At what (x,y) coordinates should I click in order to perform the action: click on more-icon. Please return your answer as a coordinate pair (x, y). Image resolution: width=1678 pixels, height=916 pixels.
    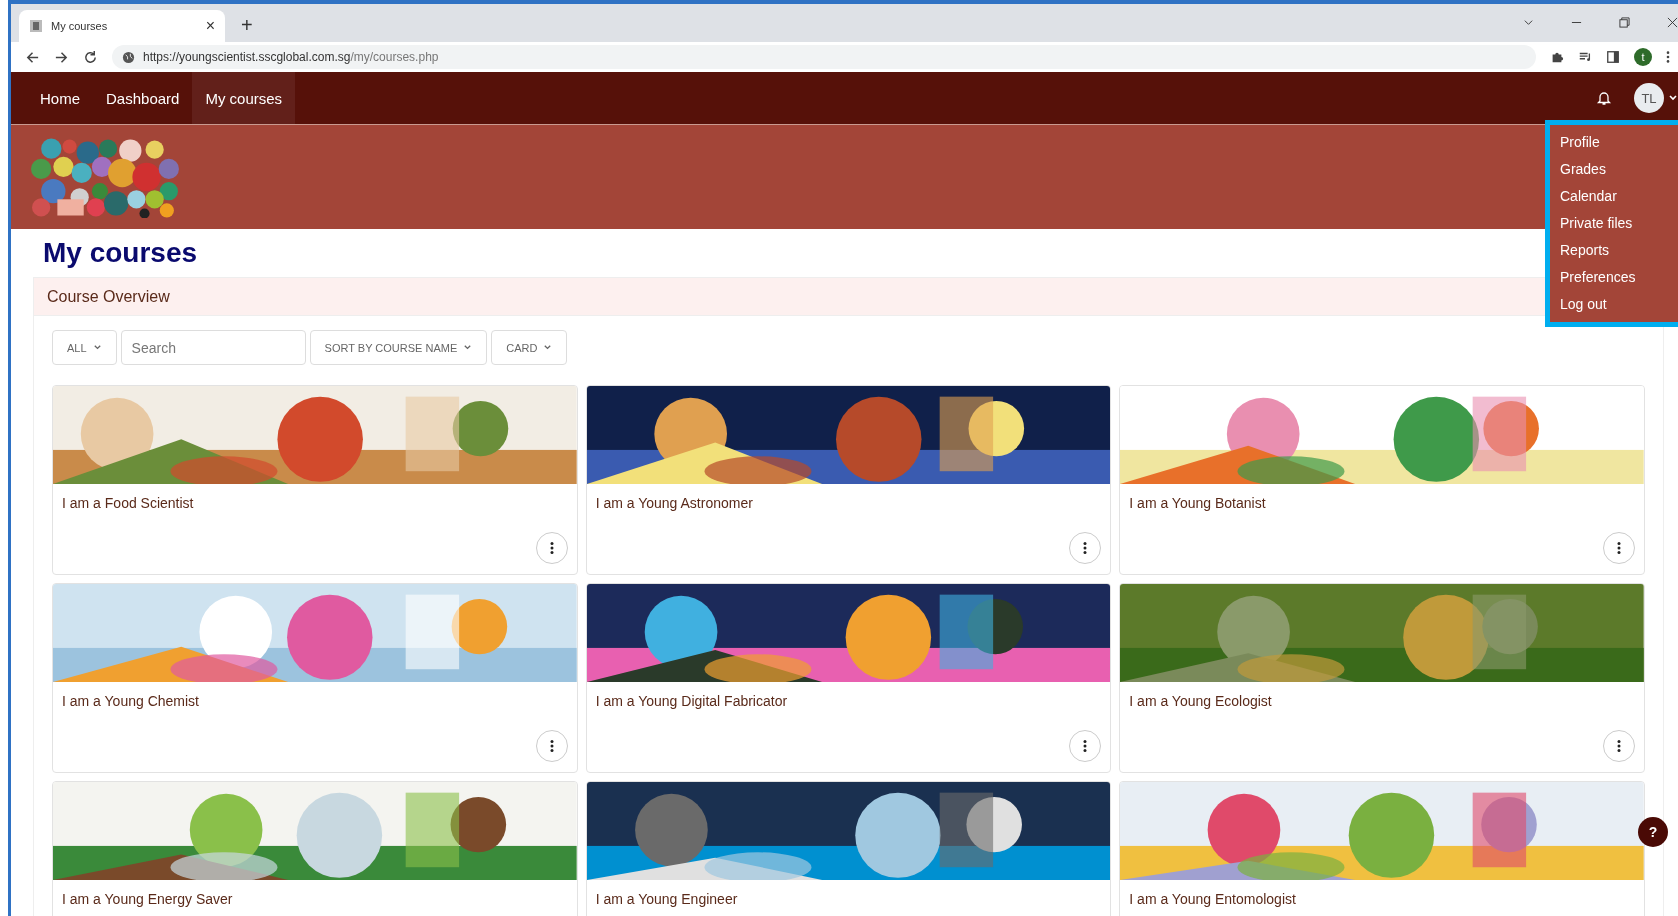
    Looking at the image, I should click on (1668, 57).